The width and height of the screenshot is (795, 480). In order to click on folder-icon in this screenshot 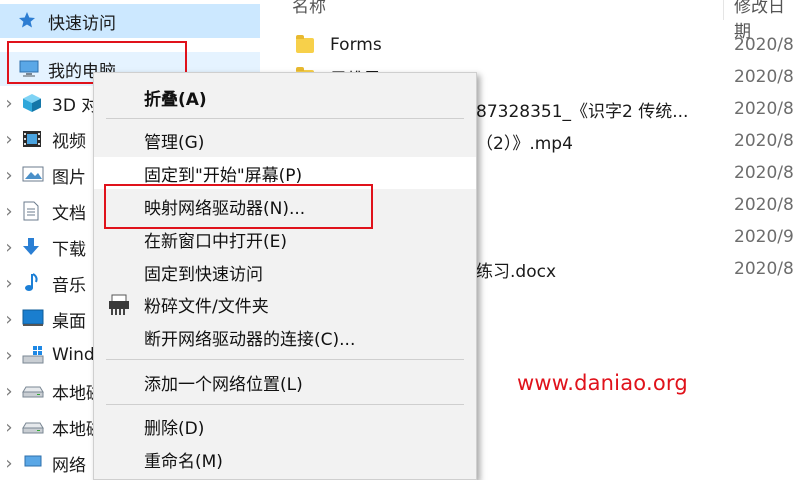, I will do `click(305, 43)`.